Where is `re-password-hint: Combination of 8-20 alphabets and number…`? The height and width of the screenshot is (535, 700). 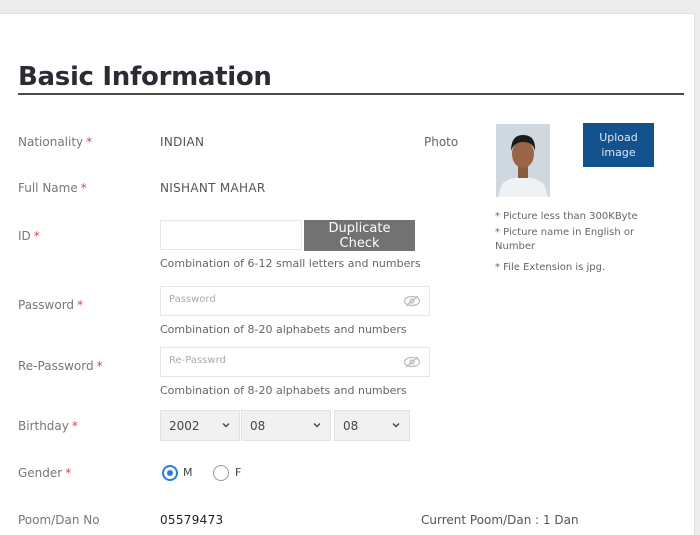
re-password-hint: Combination of 8-20 alphabets and number… is located at coordinates (283, 390).